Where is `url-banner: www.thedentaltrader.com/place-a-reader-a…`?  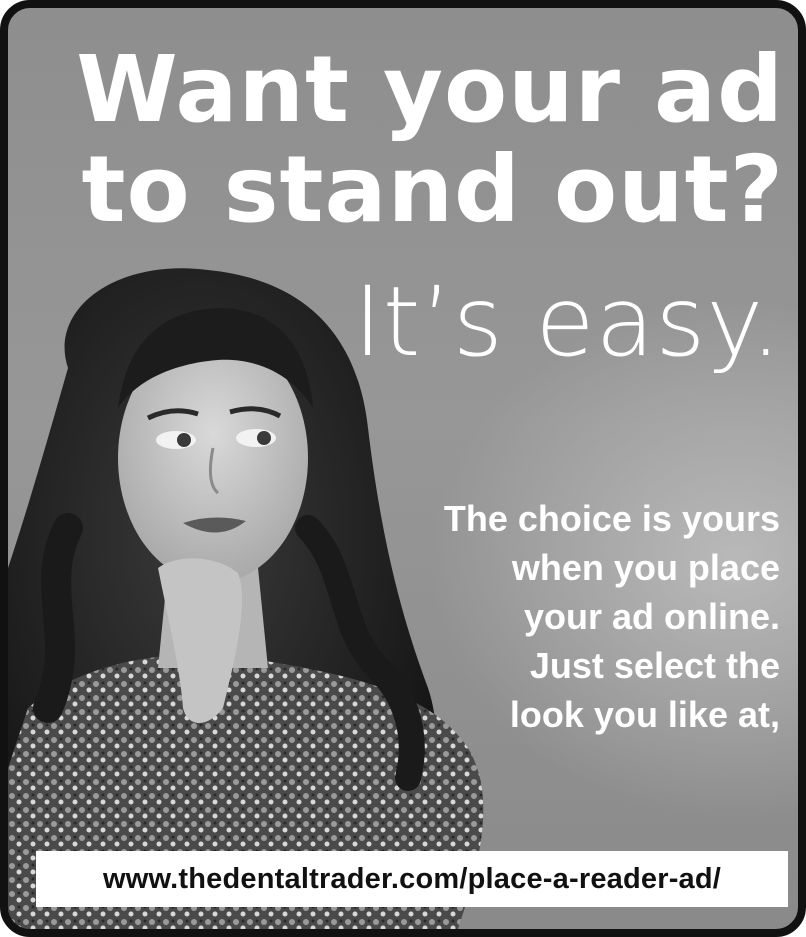
url-banner: www.thedentaltrader.com/place-a-reader-a… is located at coordinates (412, 879).